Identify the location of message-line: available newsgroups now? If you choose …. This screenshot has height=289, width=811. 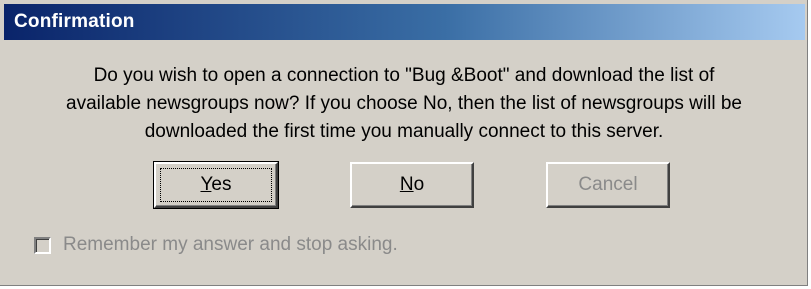
(404, 103).